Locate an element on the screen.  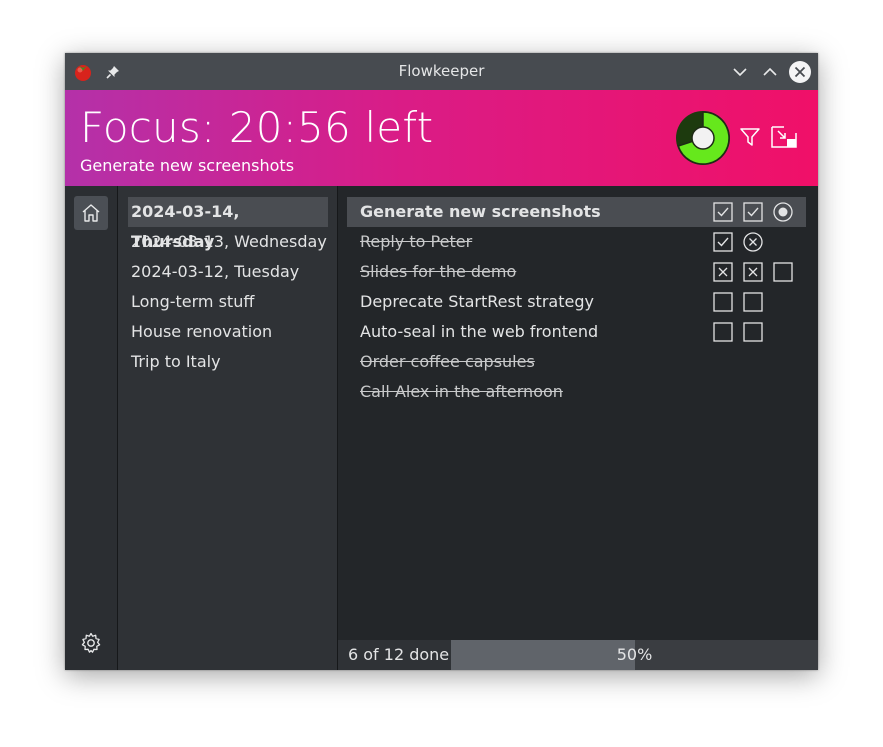
backlog-item: 2024-03-14, Thursday is located at coordinates (228, 224).